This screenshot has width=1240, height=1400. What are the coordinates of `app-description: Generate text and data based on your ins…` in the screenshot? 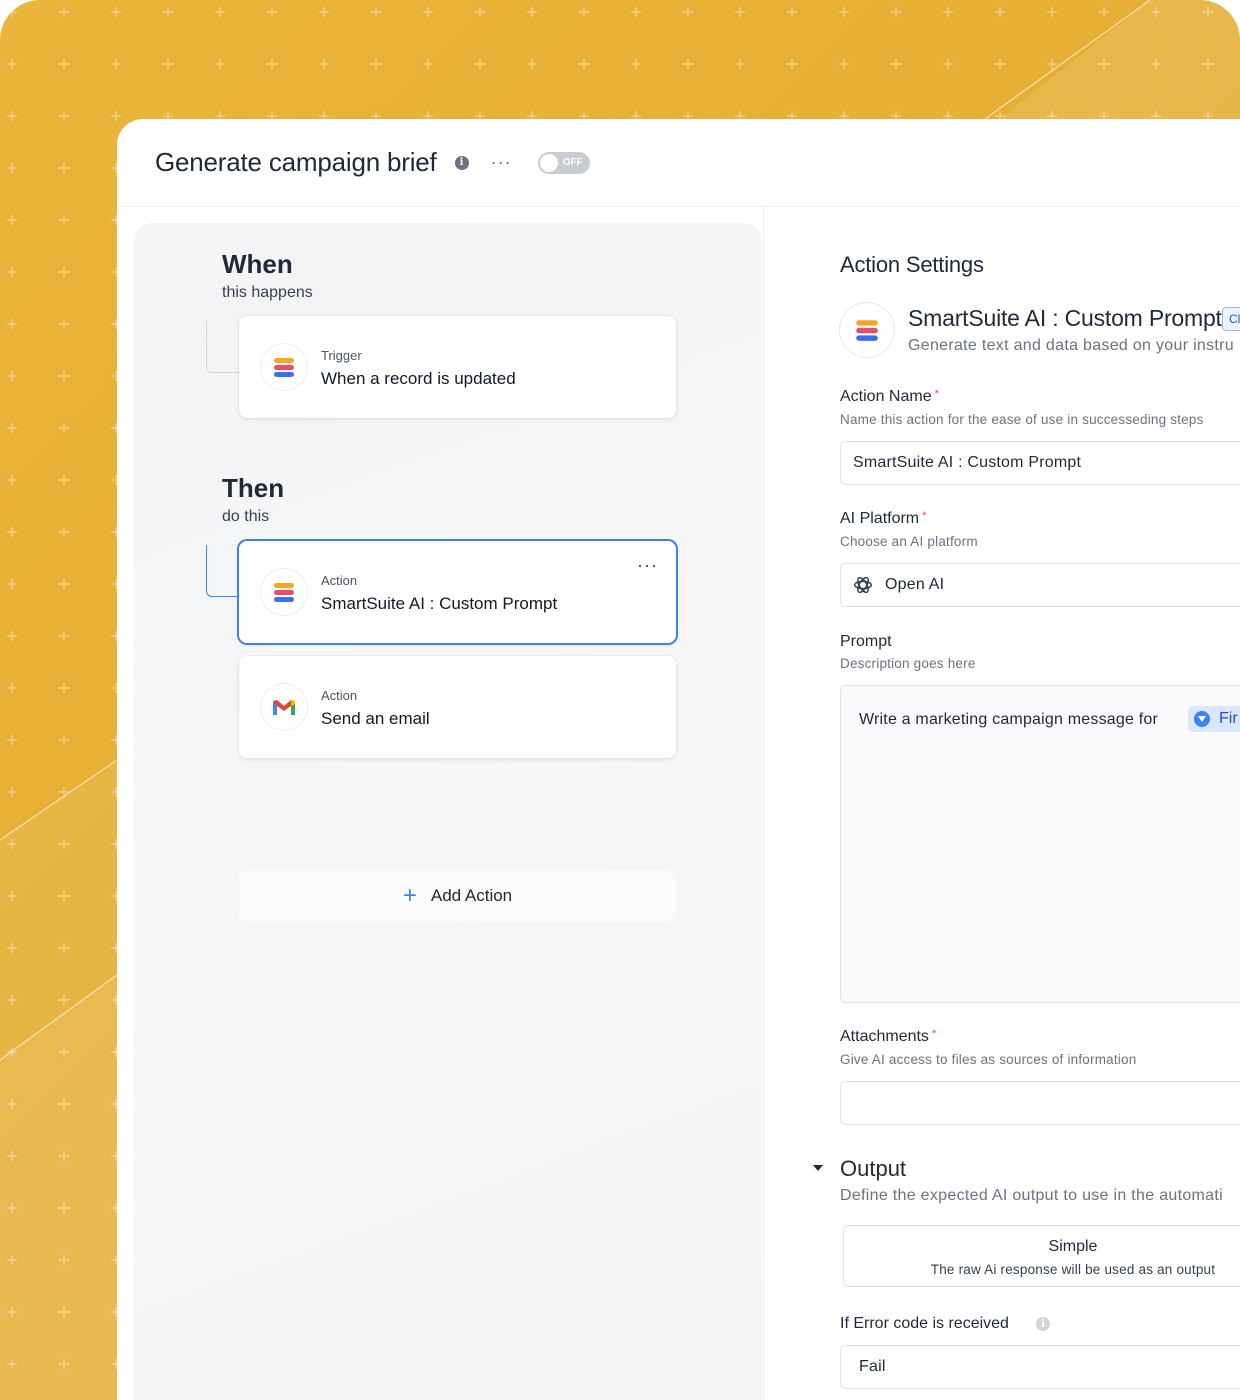 It's located at (1071, 345).